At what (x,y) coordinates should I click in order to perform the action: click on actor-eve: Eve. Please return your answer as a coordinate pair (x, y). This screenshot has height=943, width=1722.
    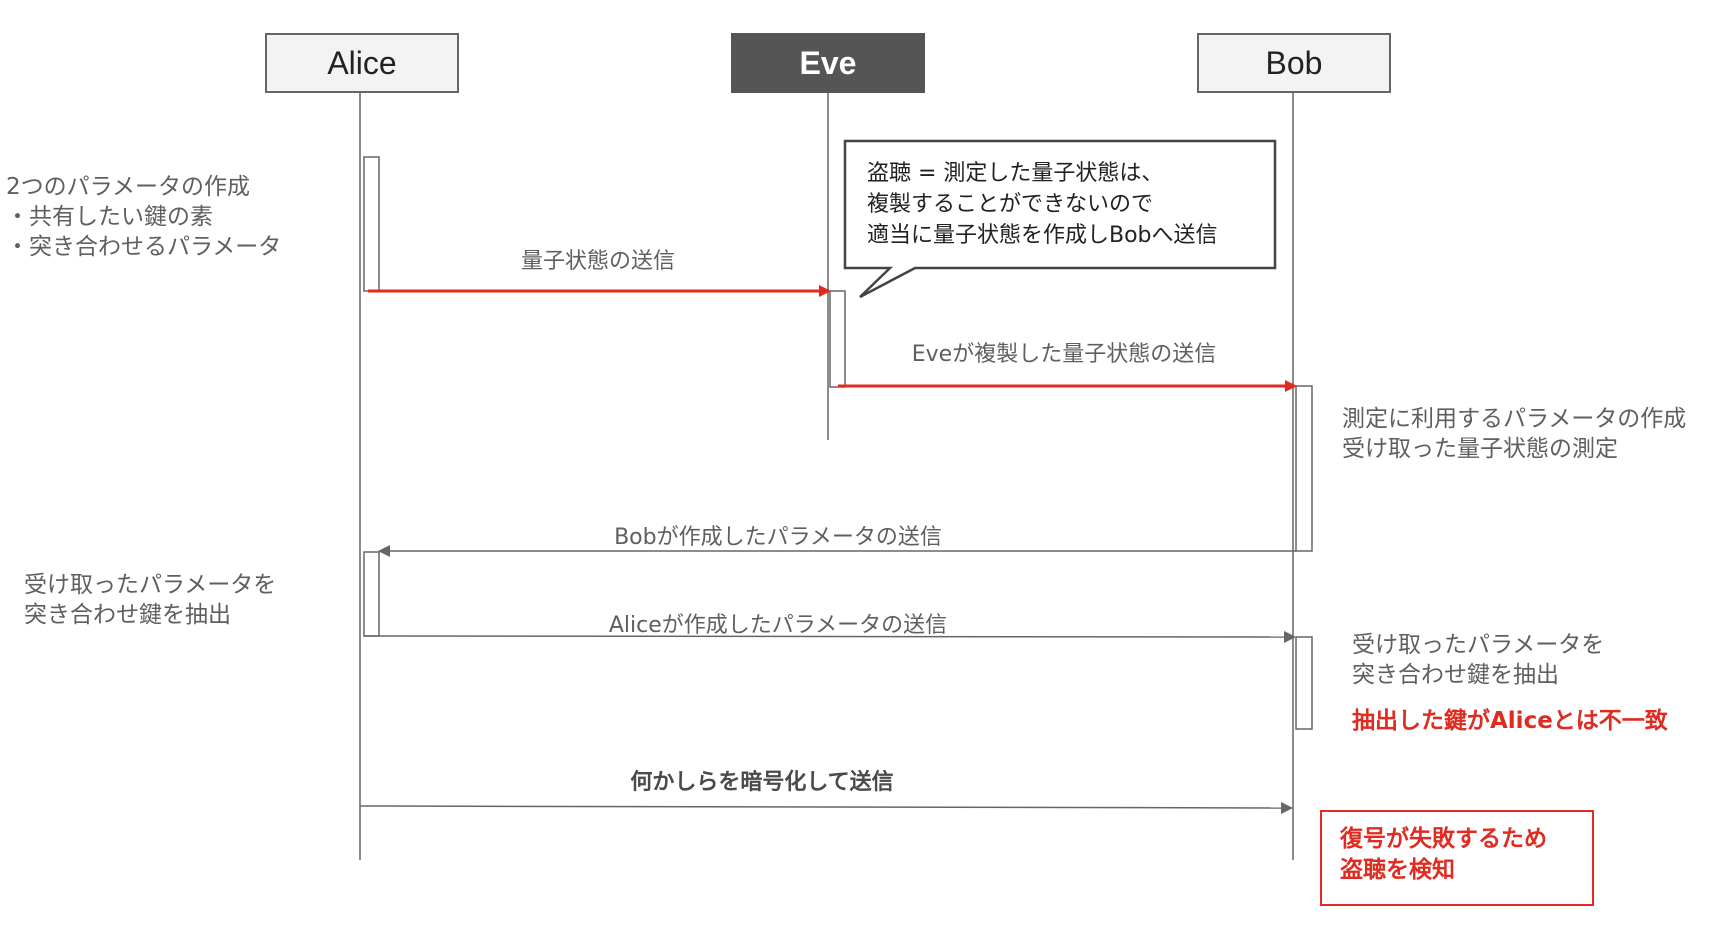
    Looking at the image, I should click on (828, 63).